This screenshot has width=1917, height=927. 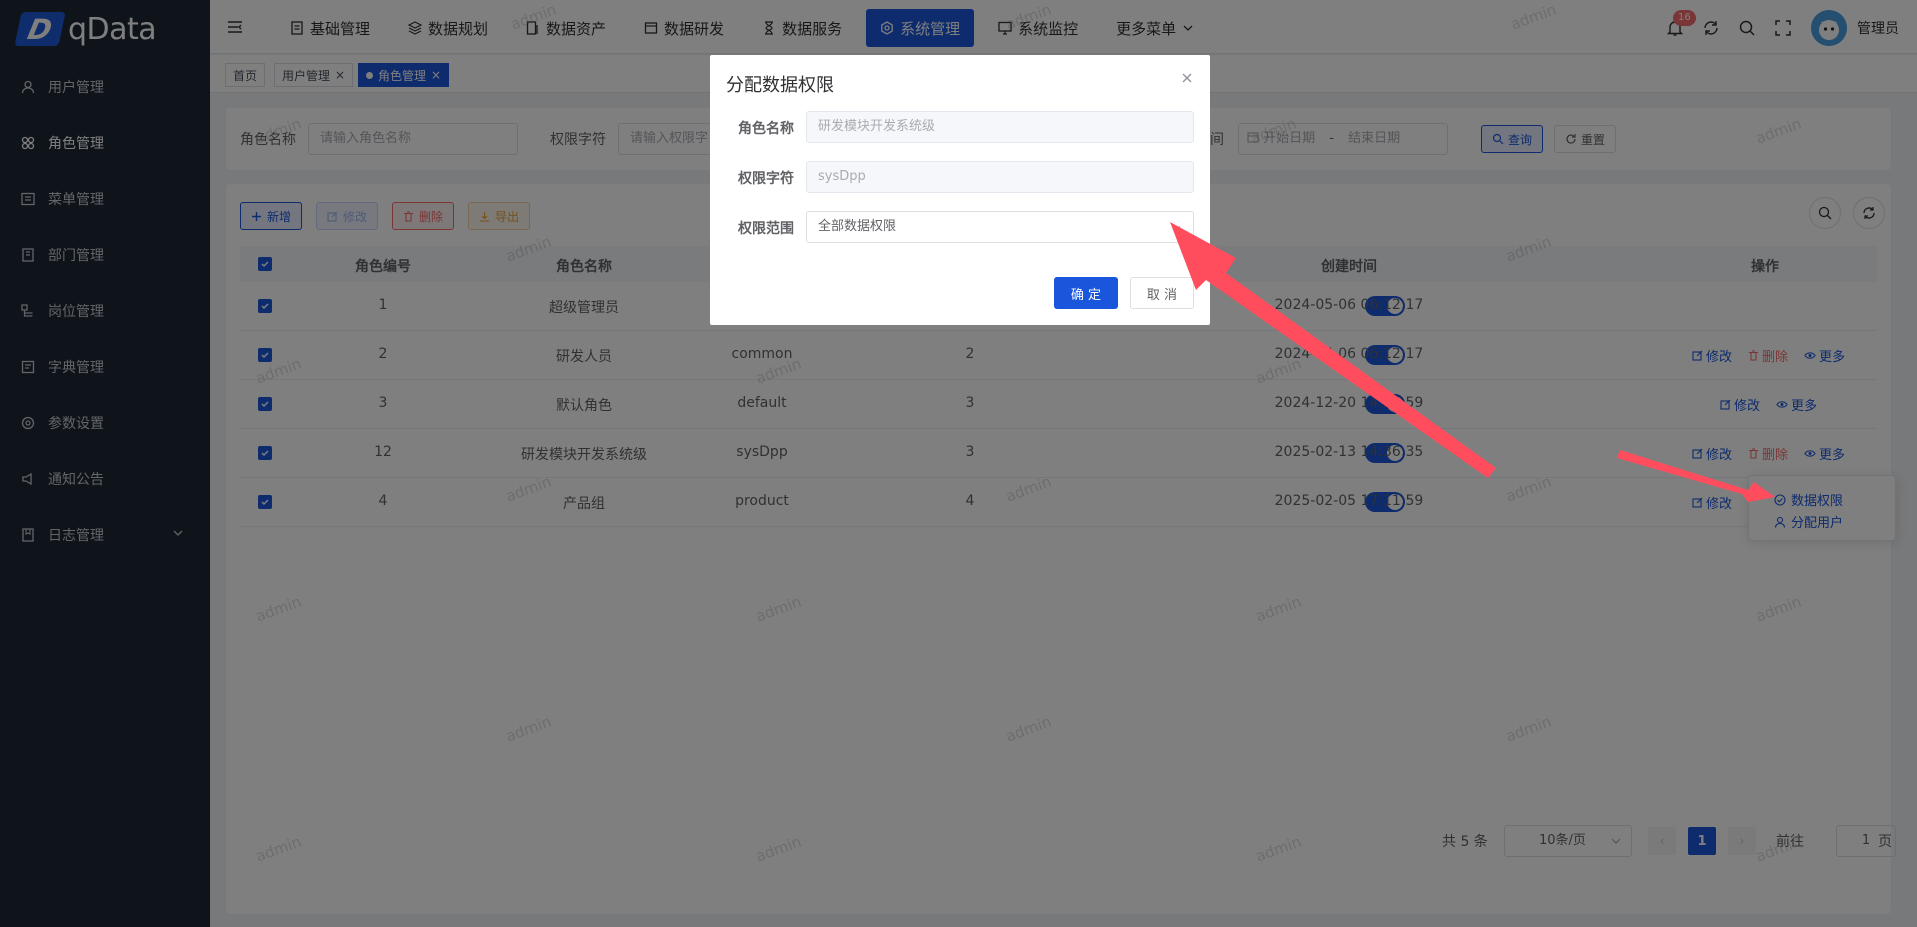 I want to click on dialog-title: 分配数据权限, so click(x=780, y=85).